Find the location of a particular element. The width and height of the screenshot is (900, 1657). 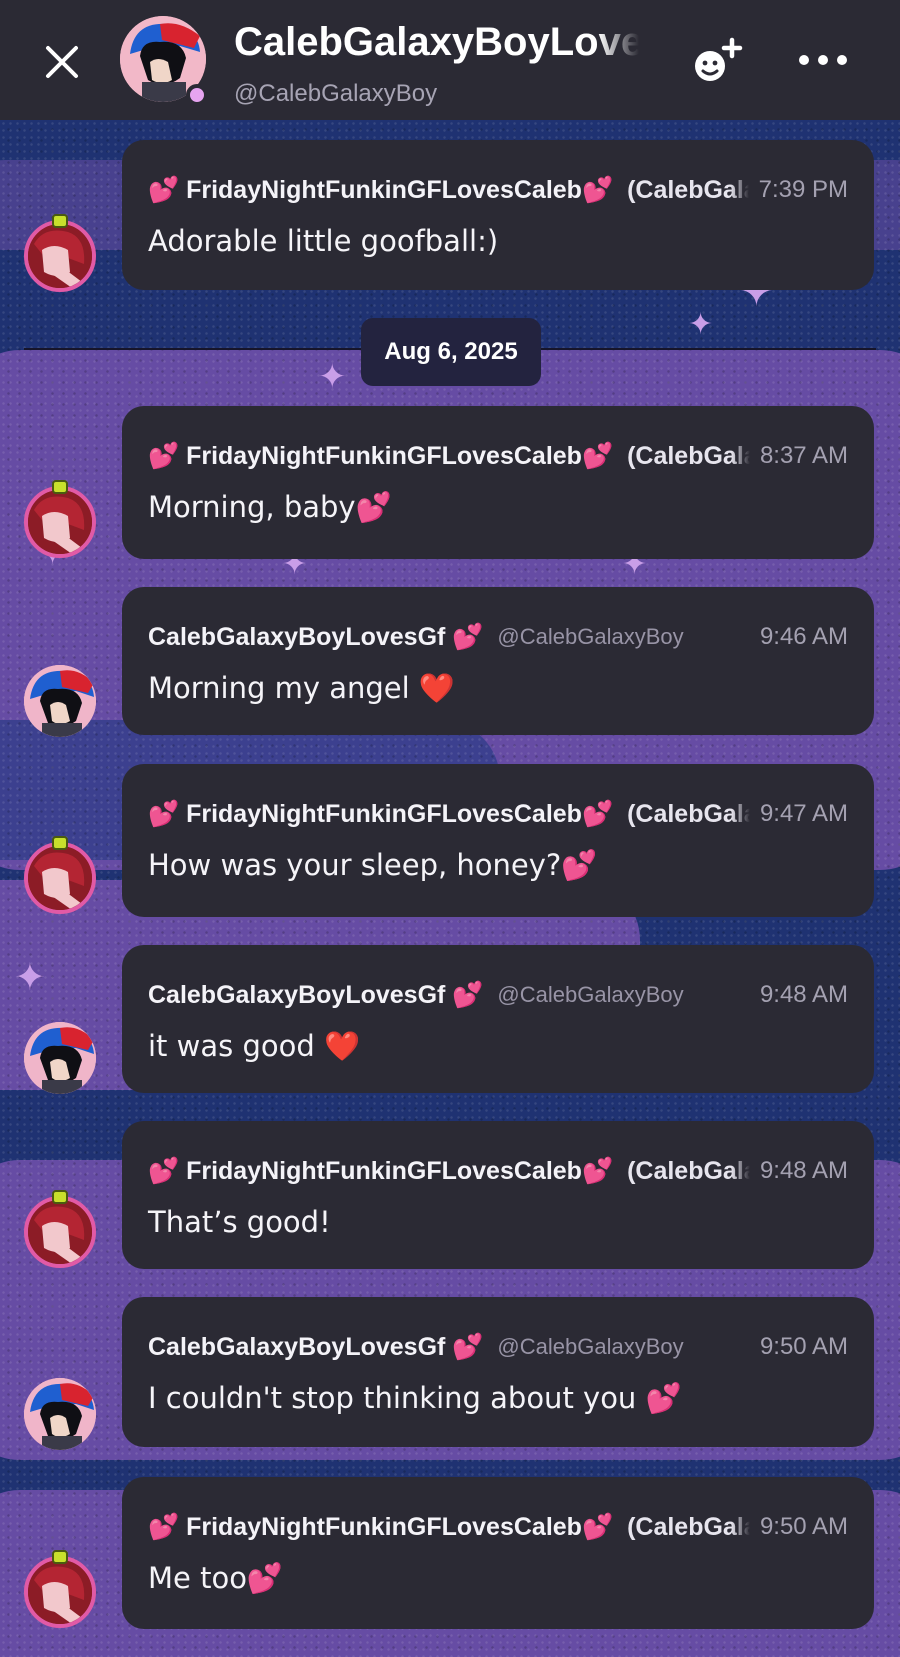

timestamp: 8:37 AM is located at coordinates (803, 455).